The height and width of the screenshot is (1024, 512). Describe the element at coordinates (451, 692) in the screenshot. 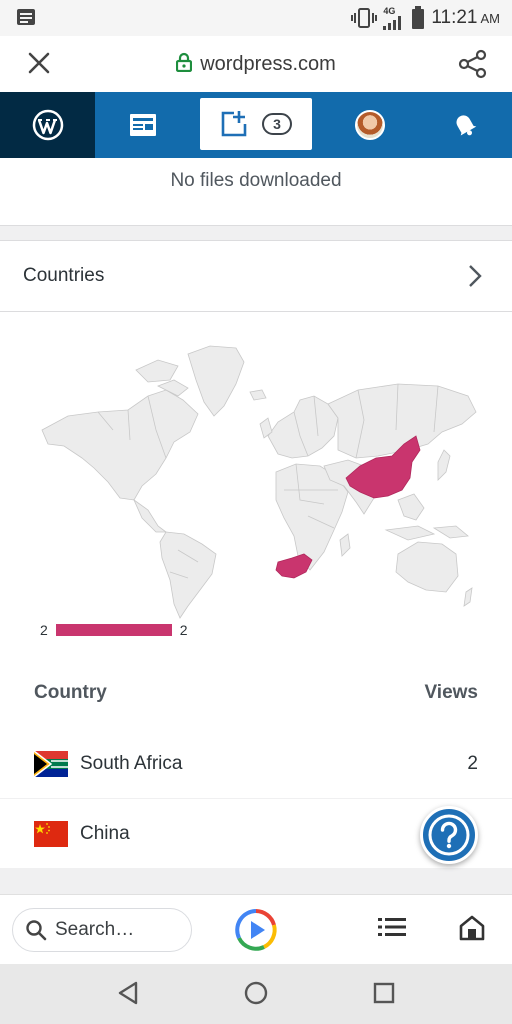

I see `column-views: Views` at that location.